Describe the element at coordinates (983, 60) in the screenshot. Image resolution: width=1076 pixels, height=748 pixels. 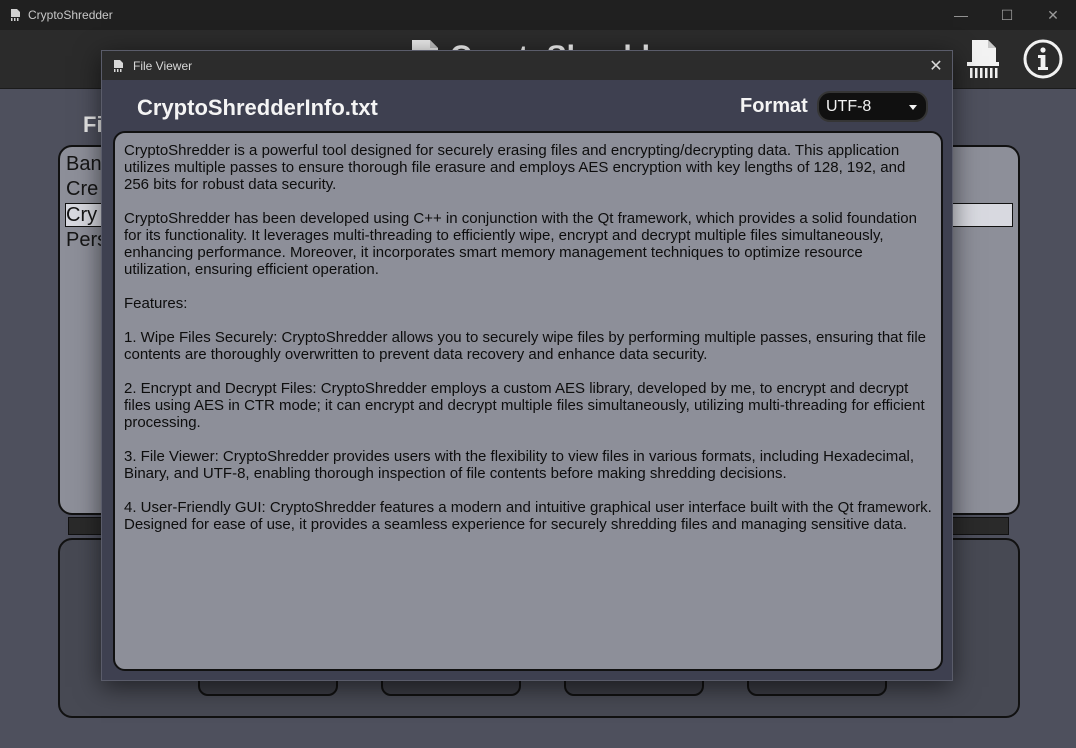
I see `shredder-icon` at that location.